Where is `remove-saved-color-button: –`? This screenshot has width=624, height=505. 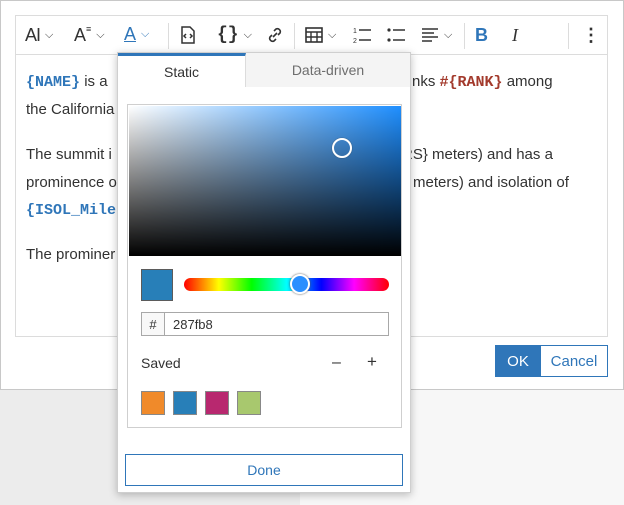 remove-saved-color-button: – is located at coordinates (336, 363).